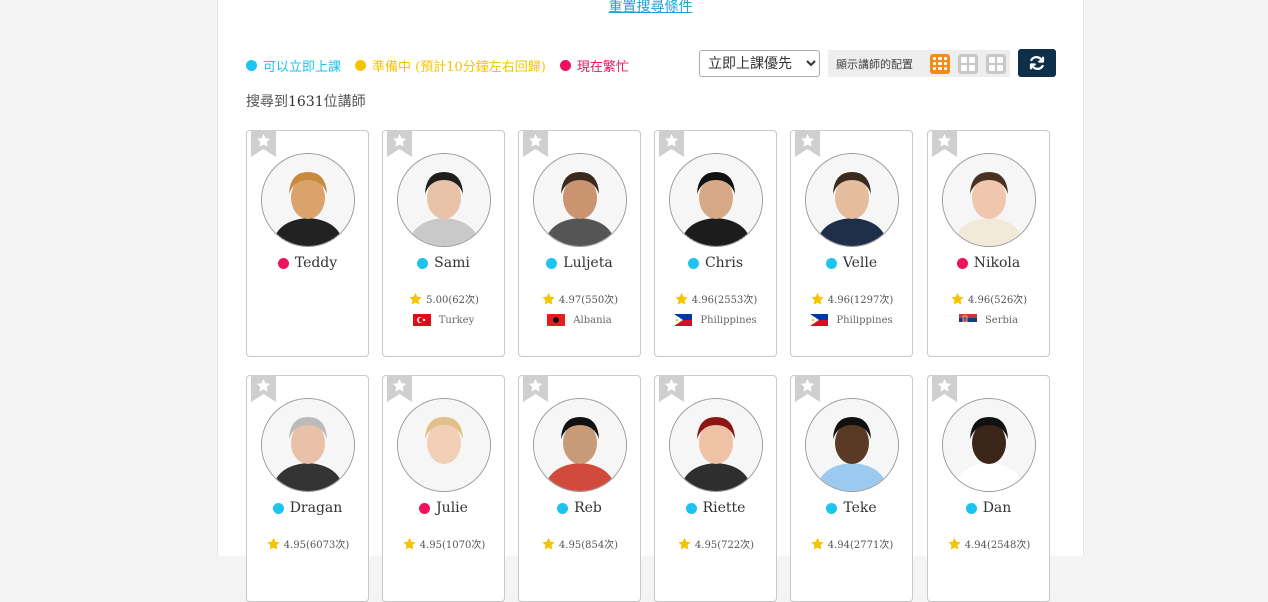 This screenshot has height=602, width=1268. I want to click on teacher-card: Dragan 4.95(6073次), so click(307, 488).